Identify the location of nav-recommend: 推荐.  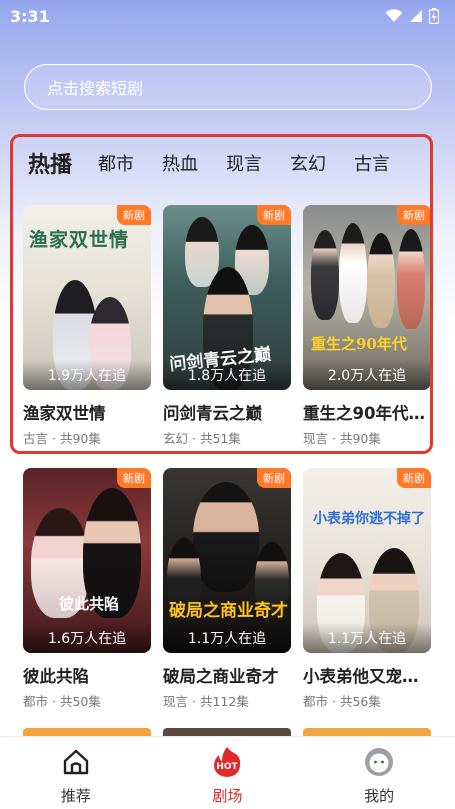
(76, 775).